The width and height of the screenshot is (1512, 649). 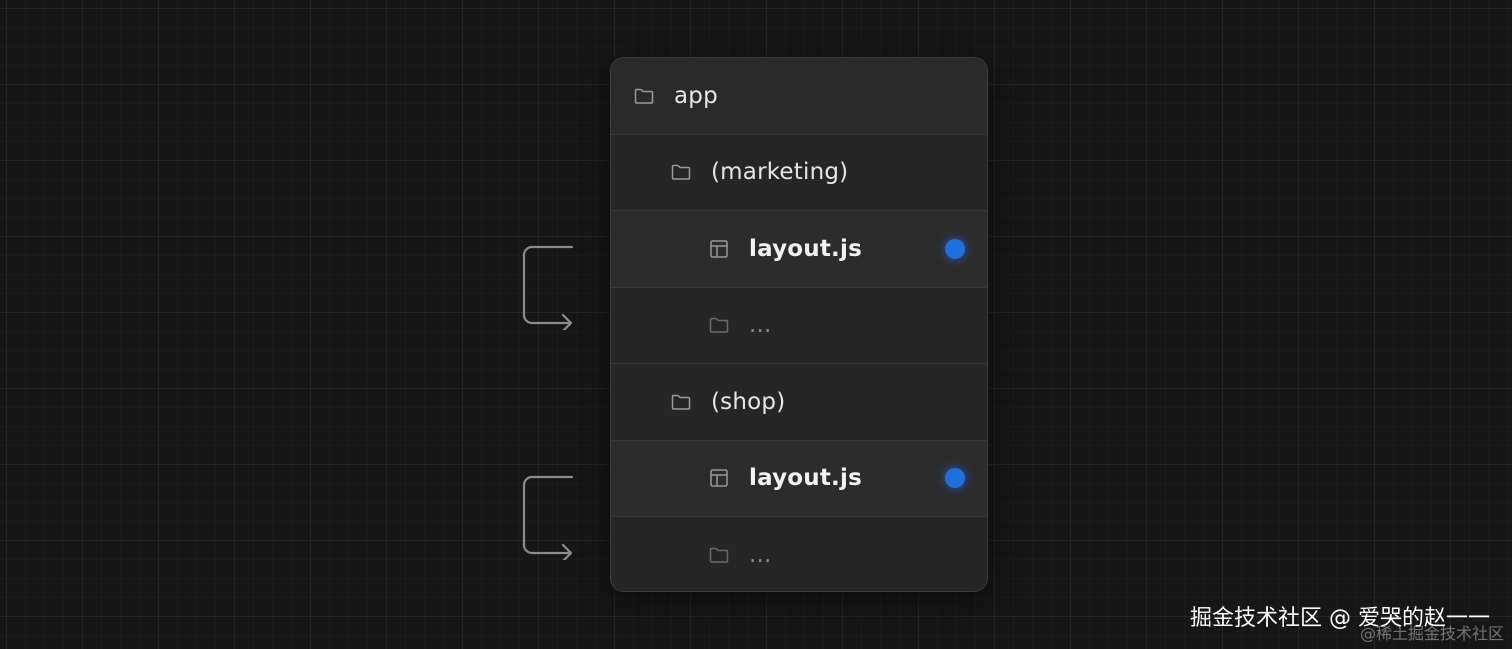 I want to click on tree-row-shop-layout: layout.js, so click(x=799, y=478).